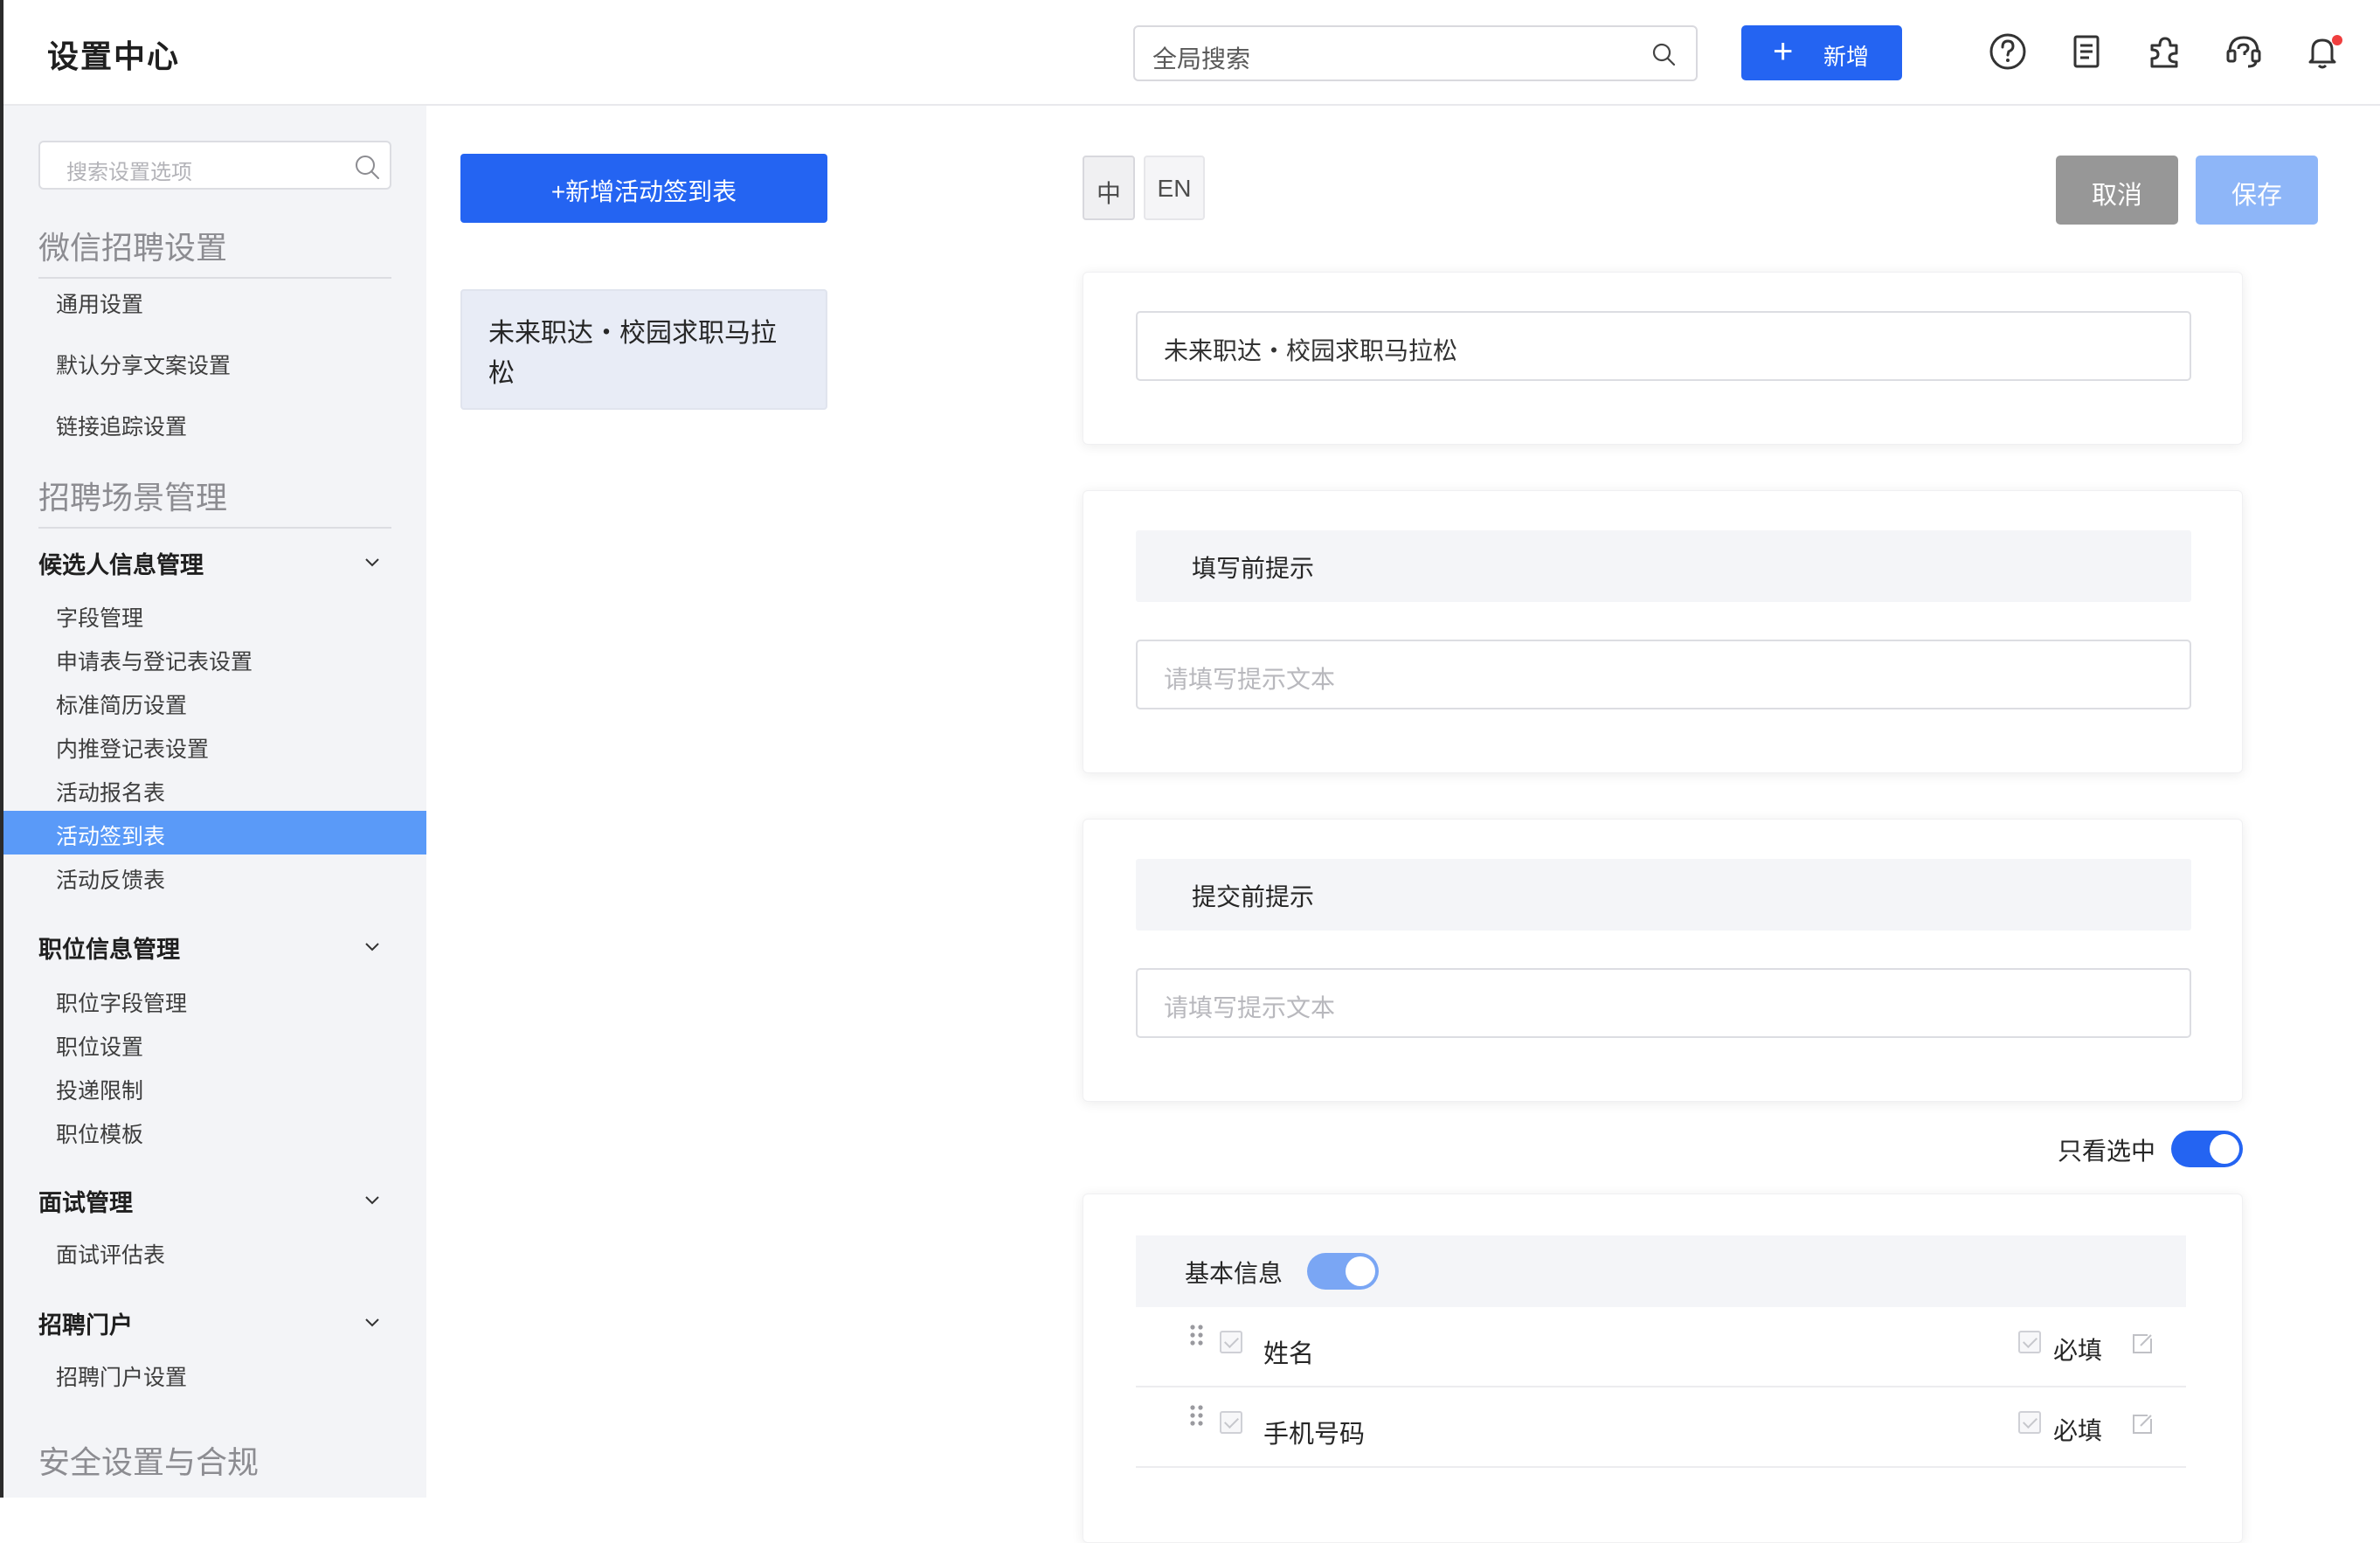  Describe the element at coordinates (129, 173) in the screenshot. I see `sidebar-search-placeholder: 搜索设置选项` at that location.